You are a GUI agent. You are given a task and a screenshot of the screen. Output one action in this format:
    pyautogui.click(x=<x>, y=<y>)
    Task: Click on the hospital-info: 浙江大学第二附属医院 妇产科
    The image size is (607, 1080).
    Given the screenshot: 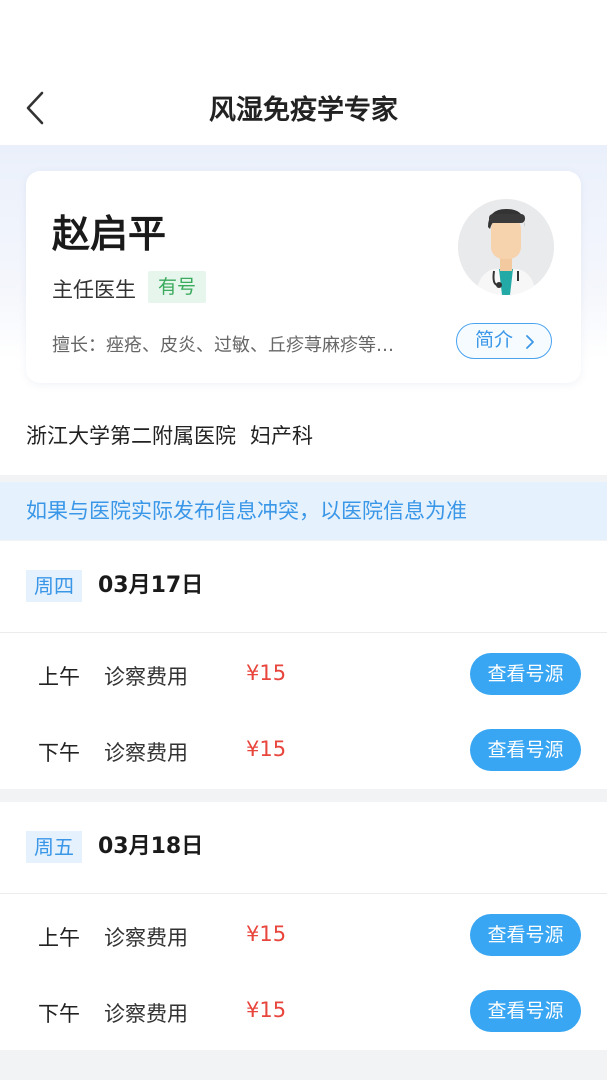 What is the action you would take?
    pyautogui.click(x=169, y=435)
    